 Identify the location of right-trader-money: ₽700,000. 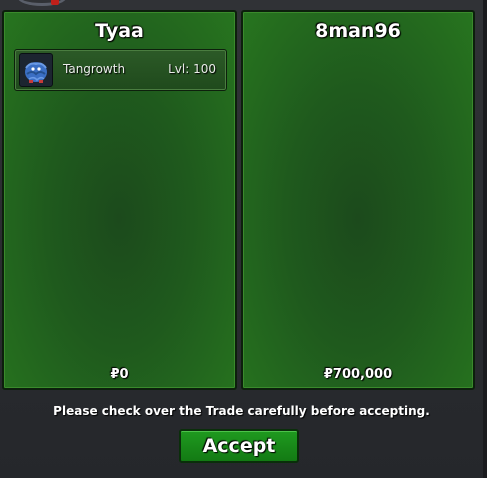
(358, 374).